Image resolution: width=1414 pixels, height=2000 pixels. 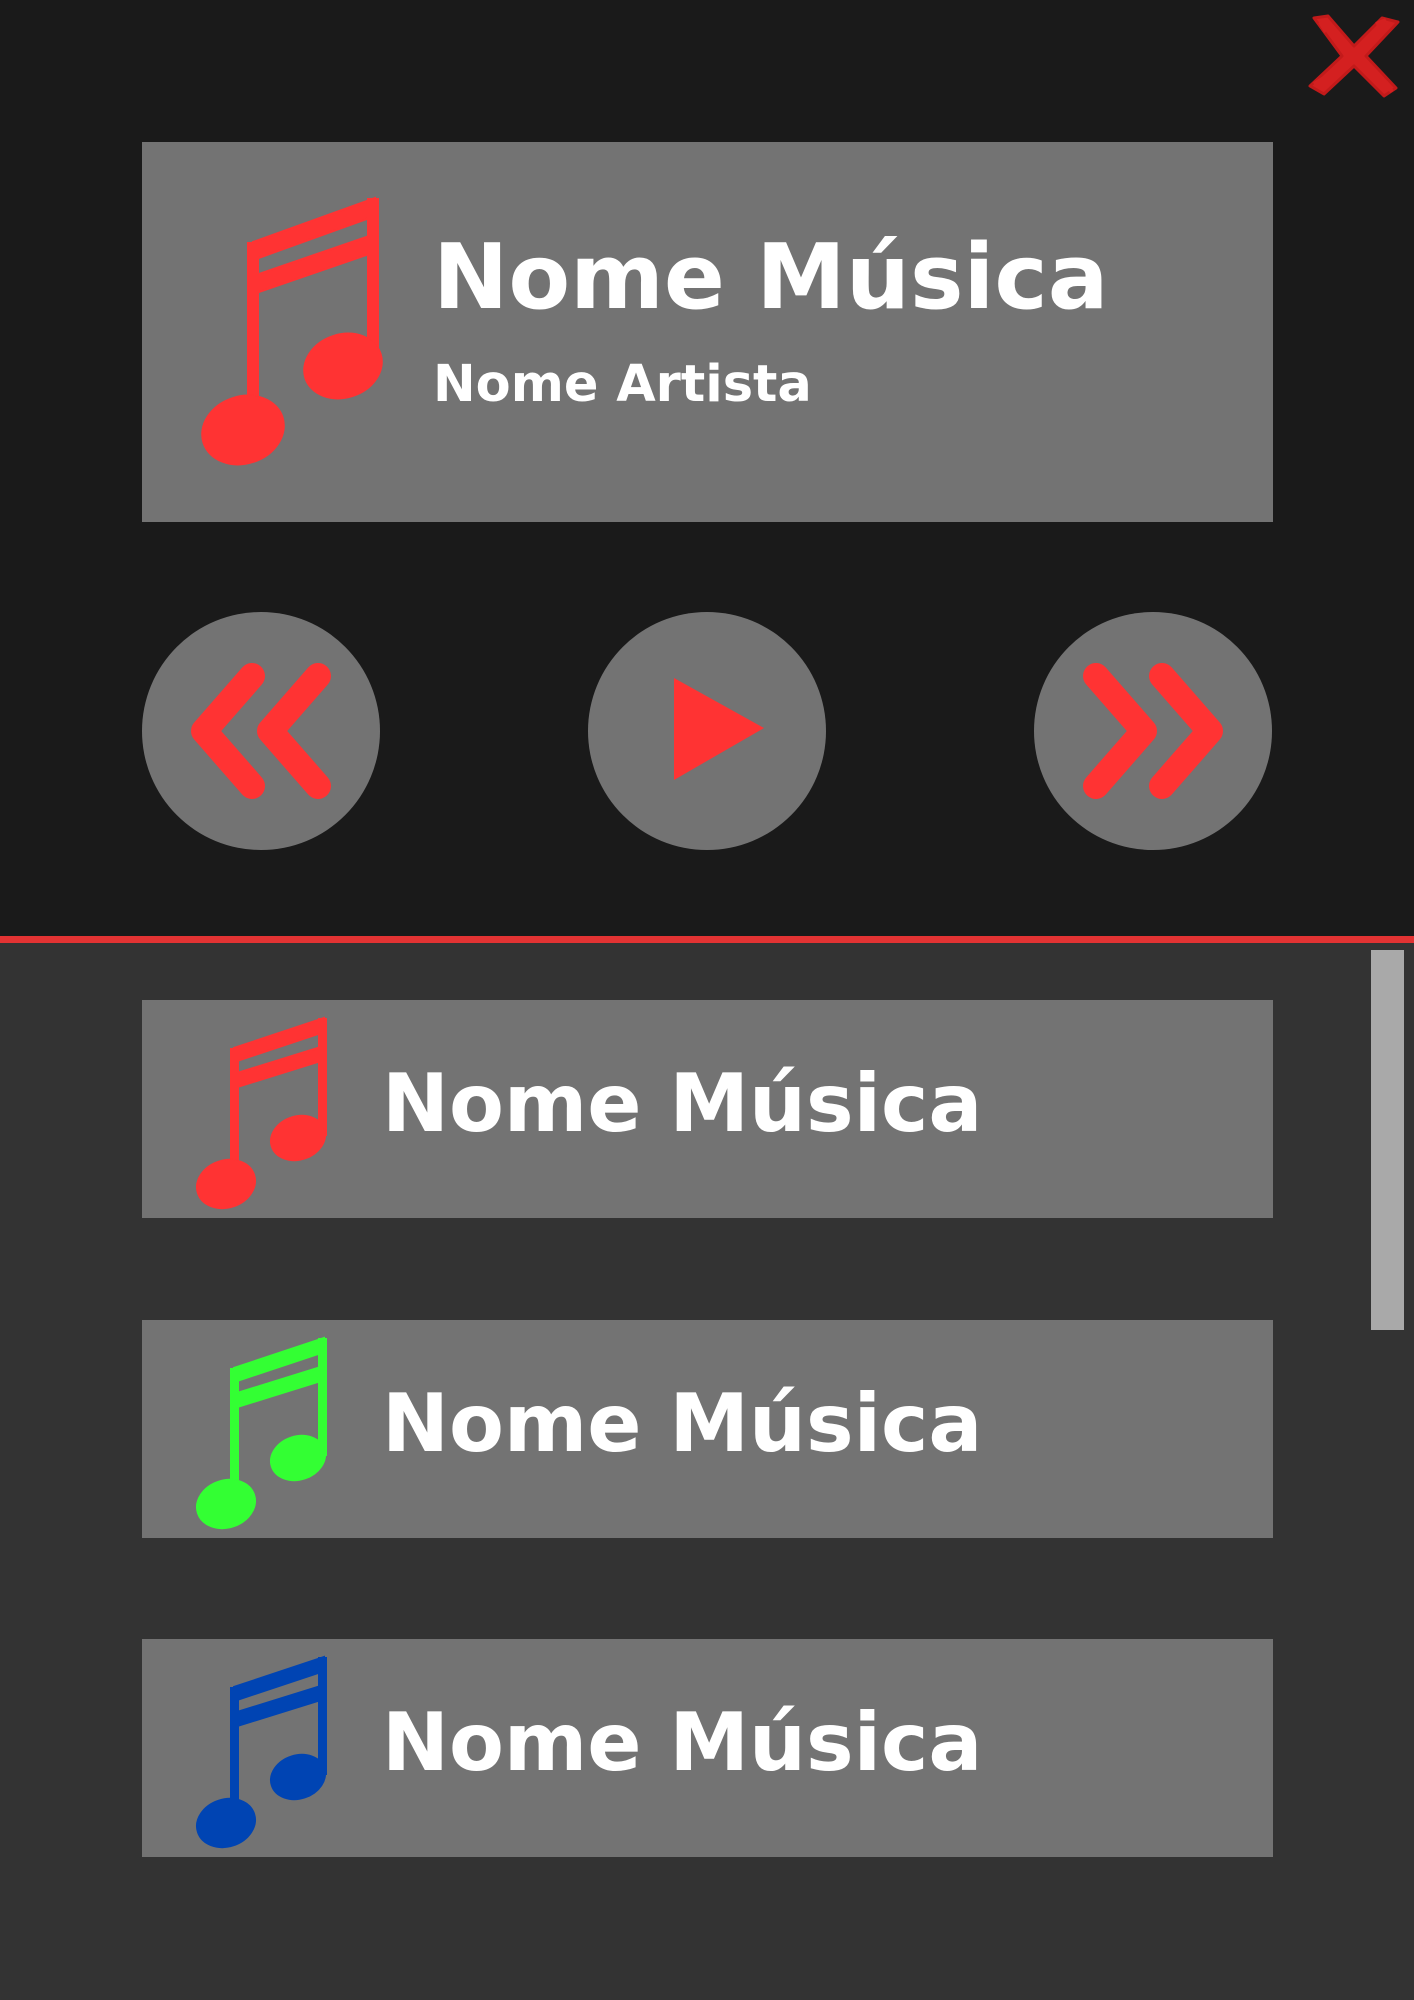 I want to click on play-icon, so click(x=719, y=729).